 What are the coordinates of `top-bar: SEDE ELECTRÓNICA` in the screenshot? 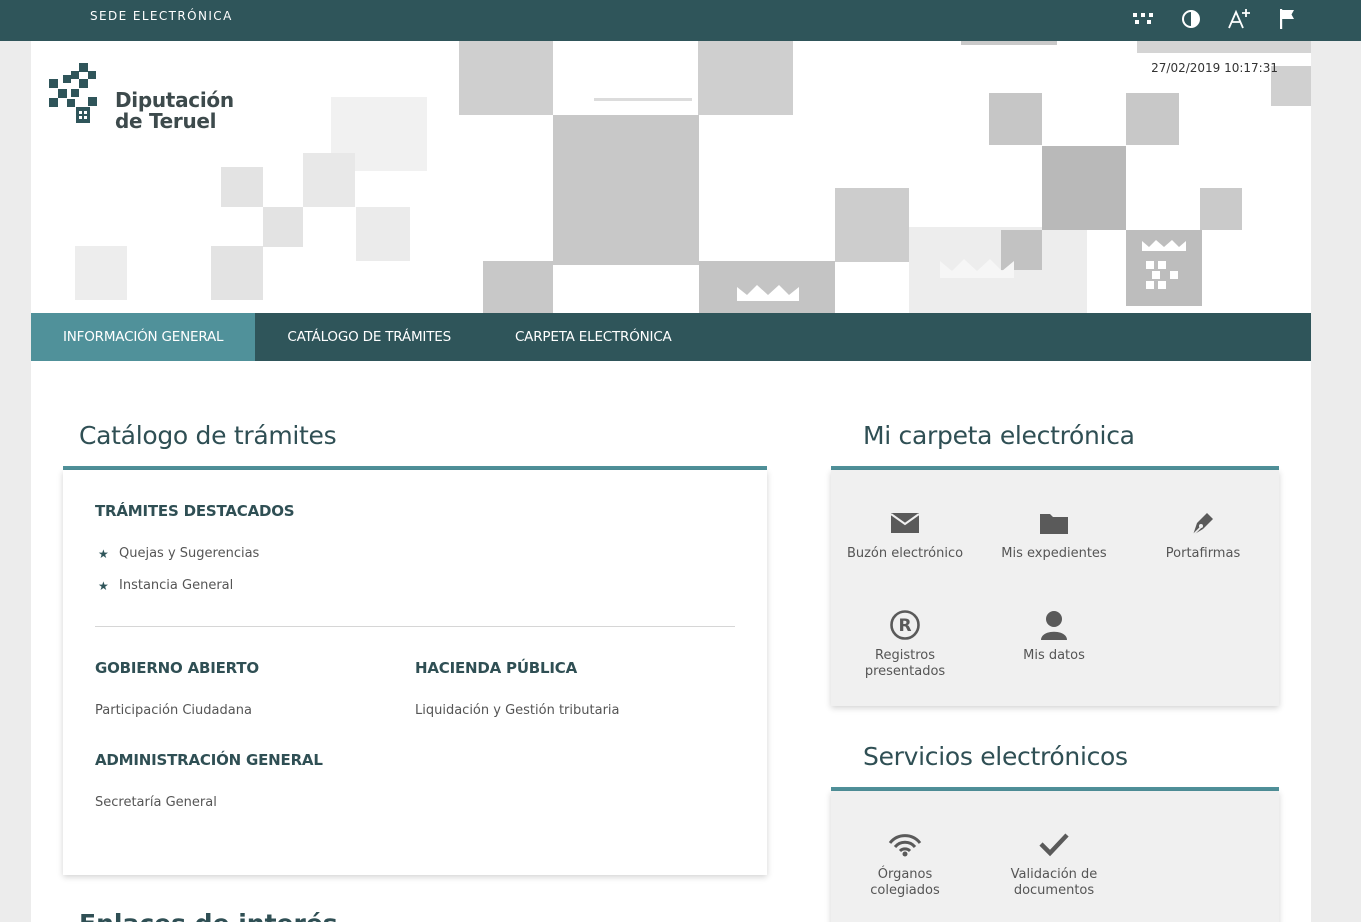 It's located at (680, 20).